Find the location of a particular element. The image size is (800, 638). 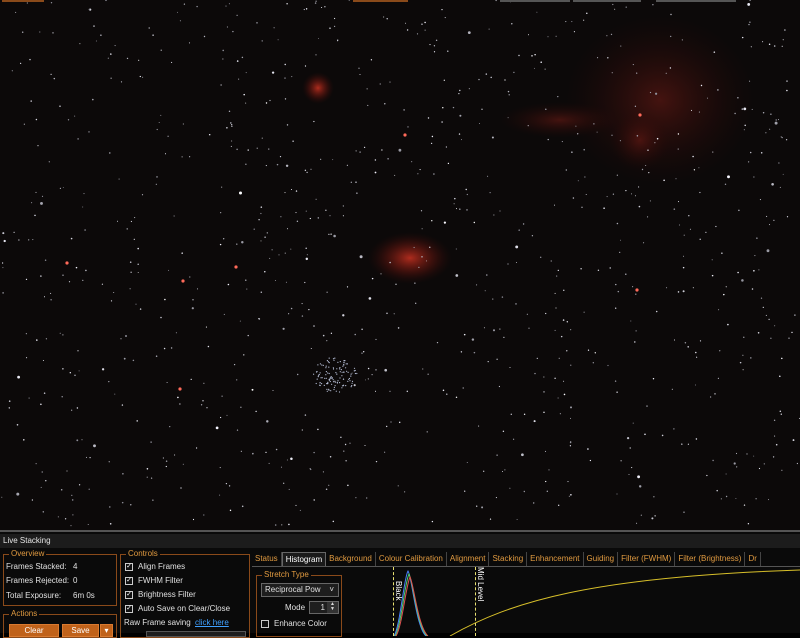

top-button-left is located at coordinates (23, 1).